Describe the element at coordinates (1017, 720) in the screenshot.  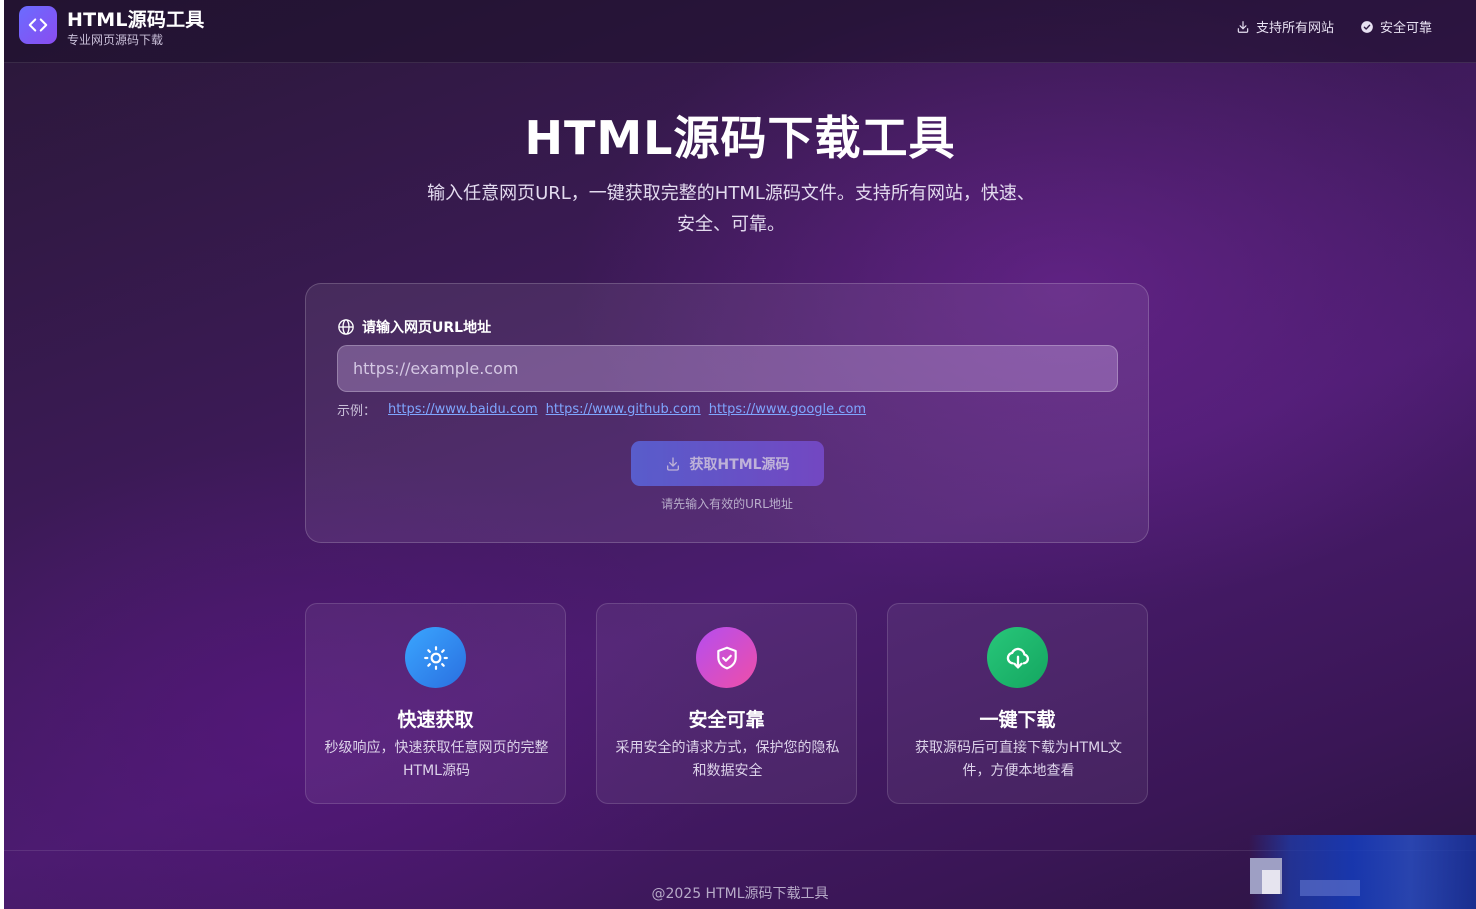
I see `feature-title-download: 一键下载` at that location.